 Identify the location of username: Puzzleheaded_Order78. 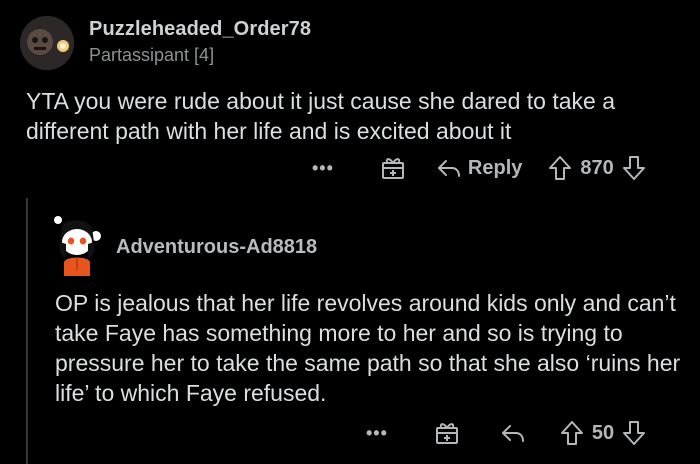
(200, 29).